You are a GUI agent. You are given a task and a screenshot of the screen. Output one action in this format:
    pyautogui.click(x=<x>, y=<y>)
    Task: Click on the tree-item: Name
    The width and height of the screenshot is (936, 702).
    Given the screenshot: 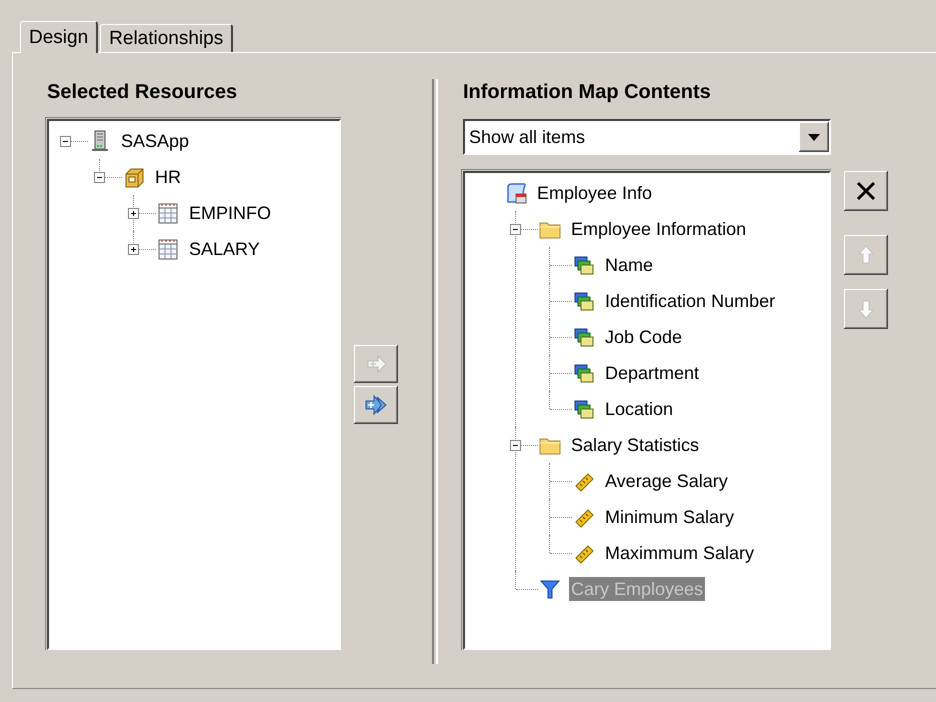 What is the action you would take?
    pyautogui.click(x=629, y=265)
    